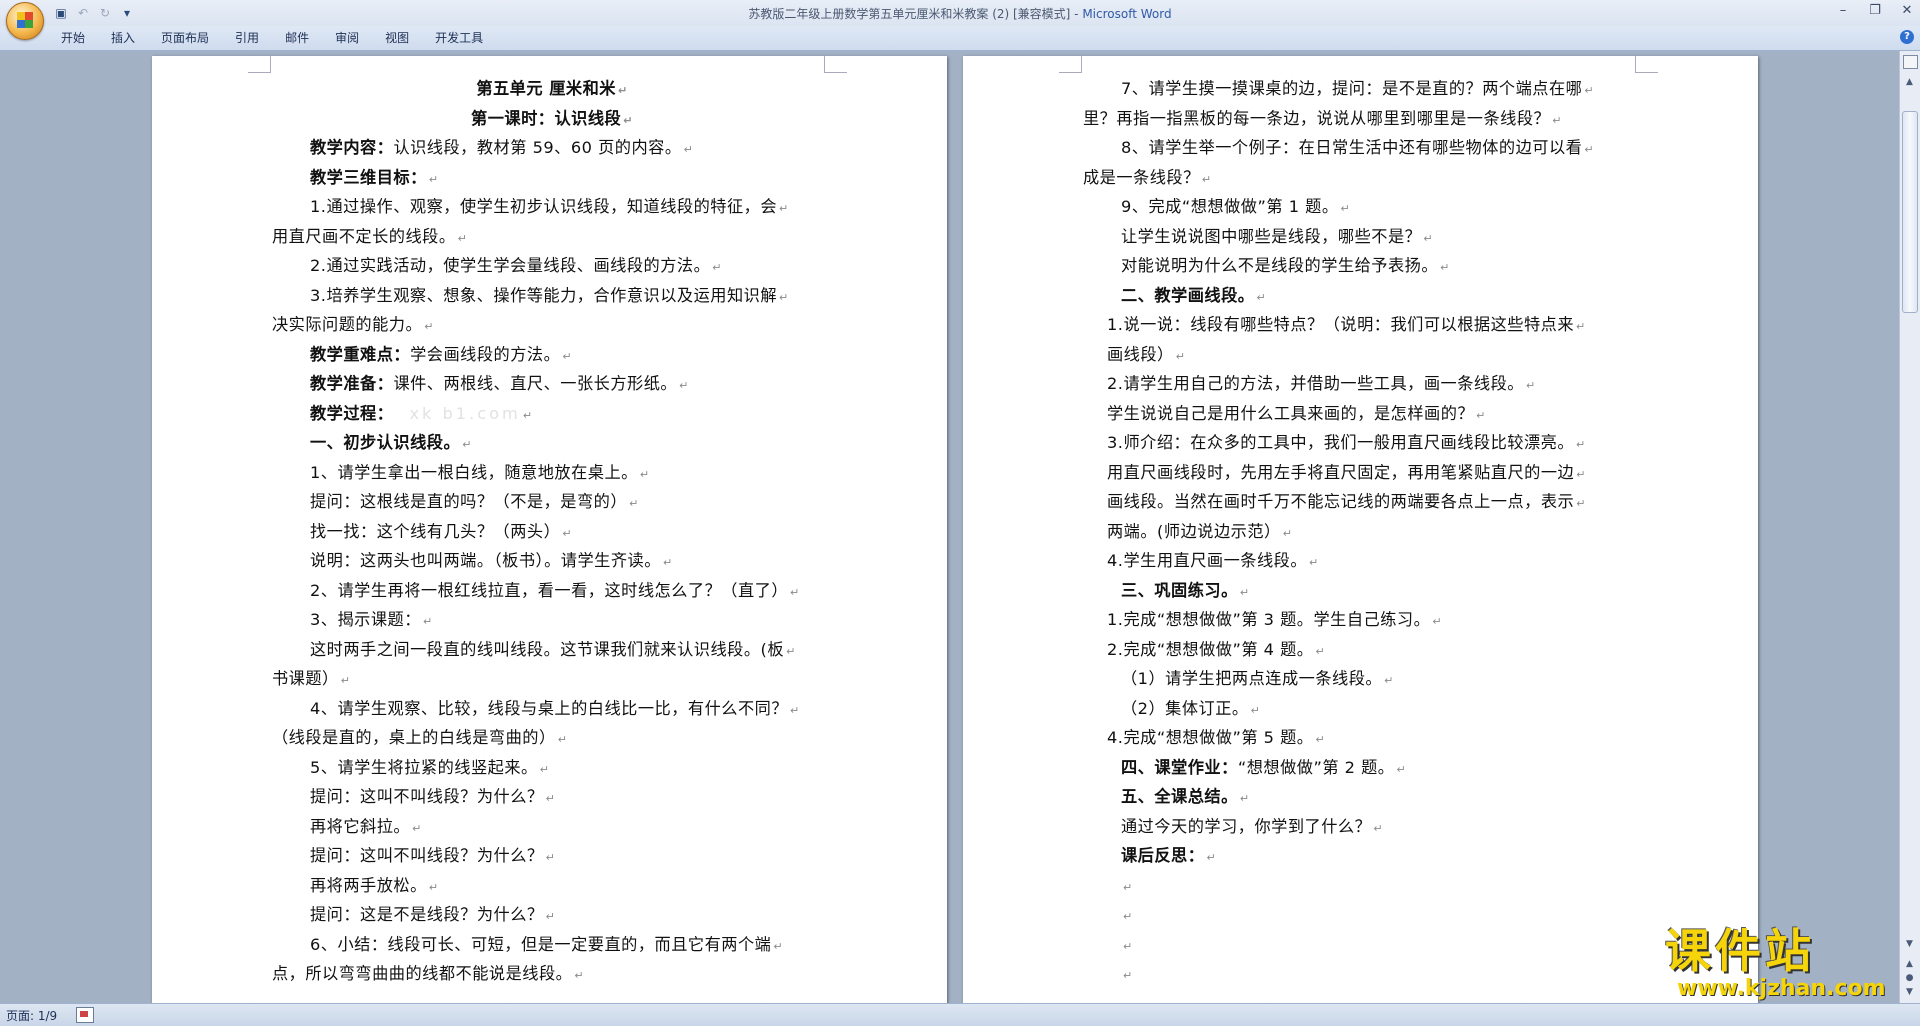  What do you see at coordinates (297, 38) in the screenshot?
I see `ribbon-tab: 邮件` at bounding box center [297, 38].